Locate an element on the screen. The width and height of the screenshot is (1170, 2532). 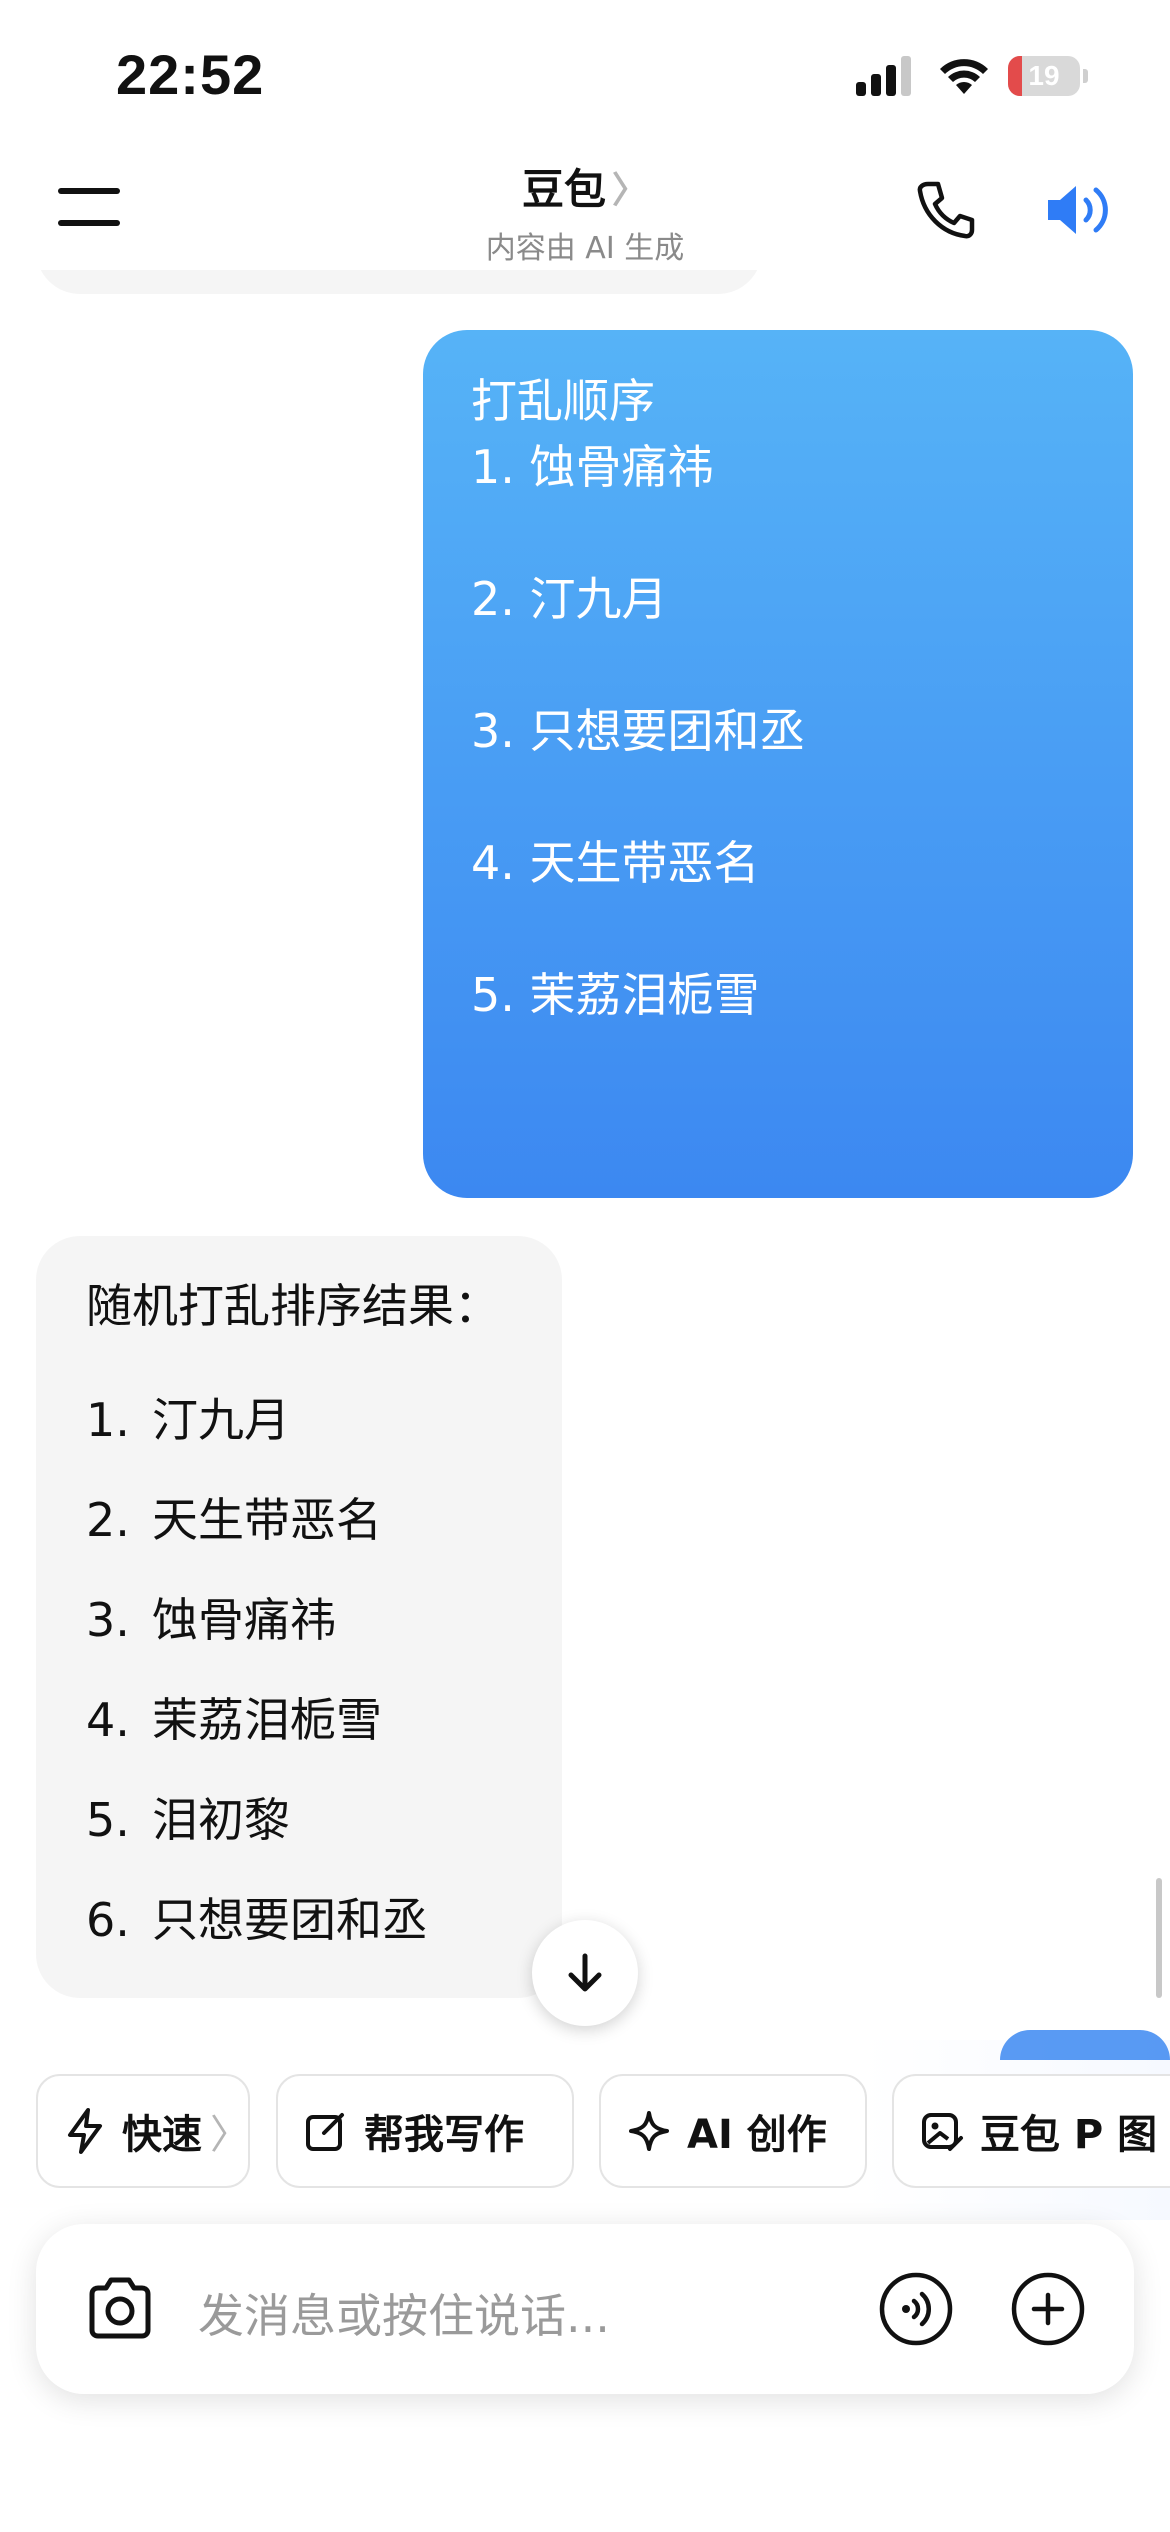
status-bar: 22:52 19 is located at coordinates (585, 70).